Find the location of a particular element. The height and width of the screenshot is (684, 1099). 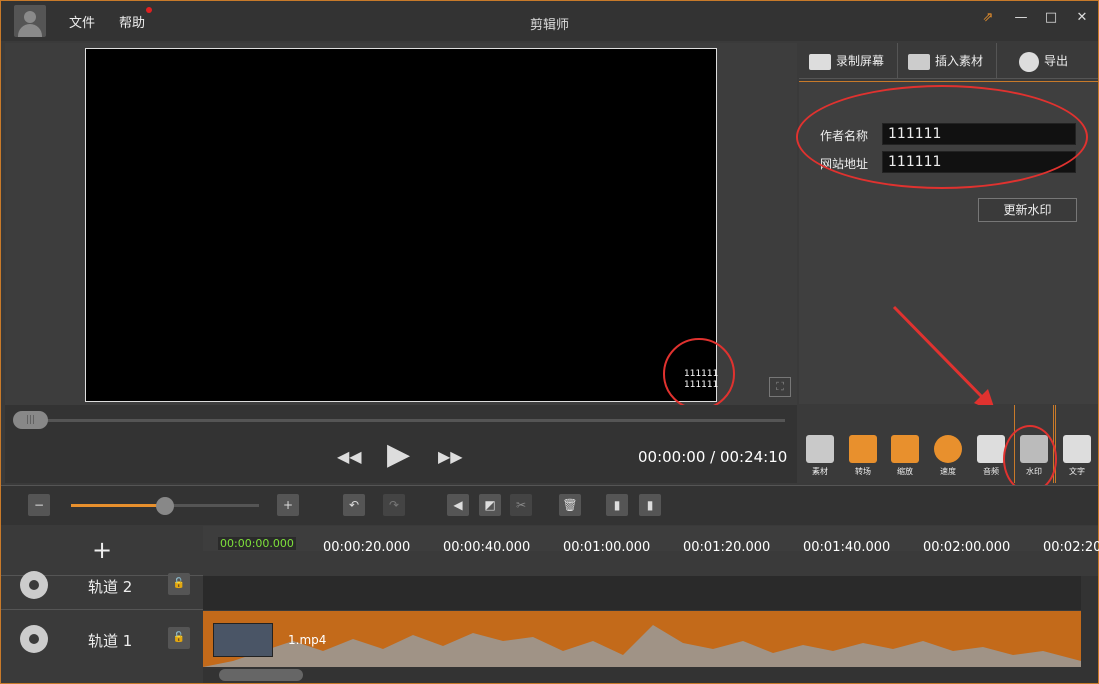

highlight-circle-watermark is located at coordinates (699, 374).